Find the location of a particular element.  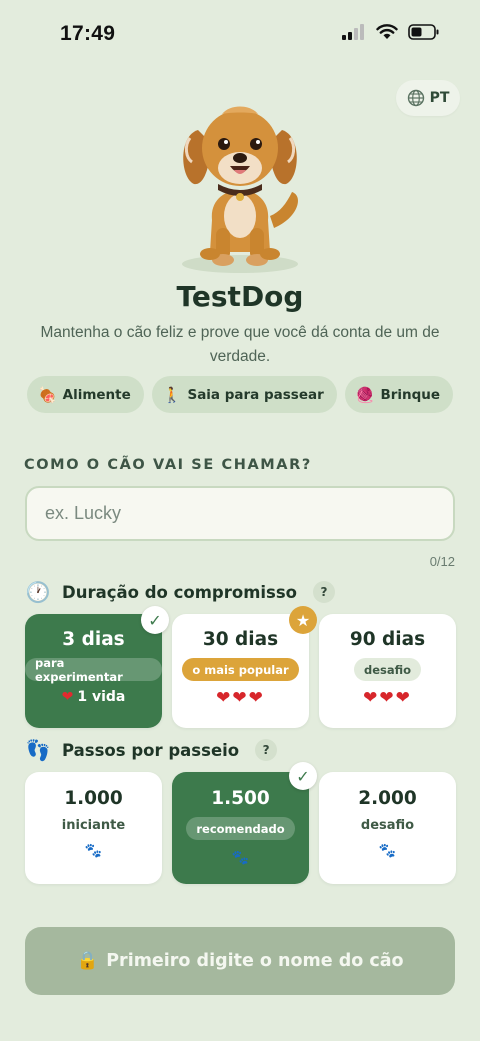

meat-icon: 🍖 is located at coordinates (47, 394).